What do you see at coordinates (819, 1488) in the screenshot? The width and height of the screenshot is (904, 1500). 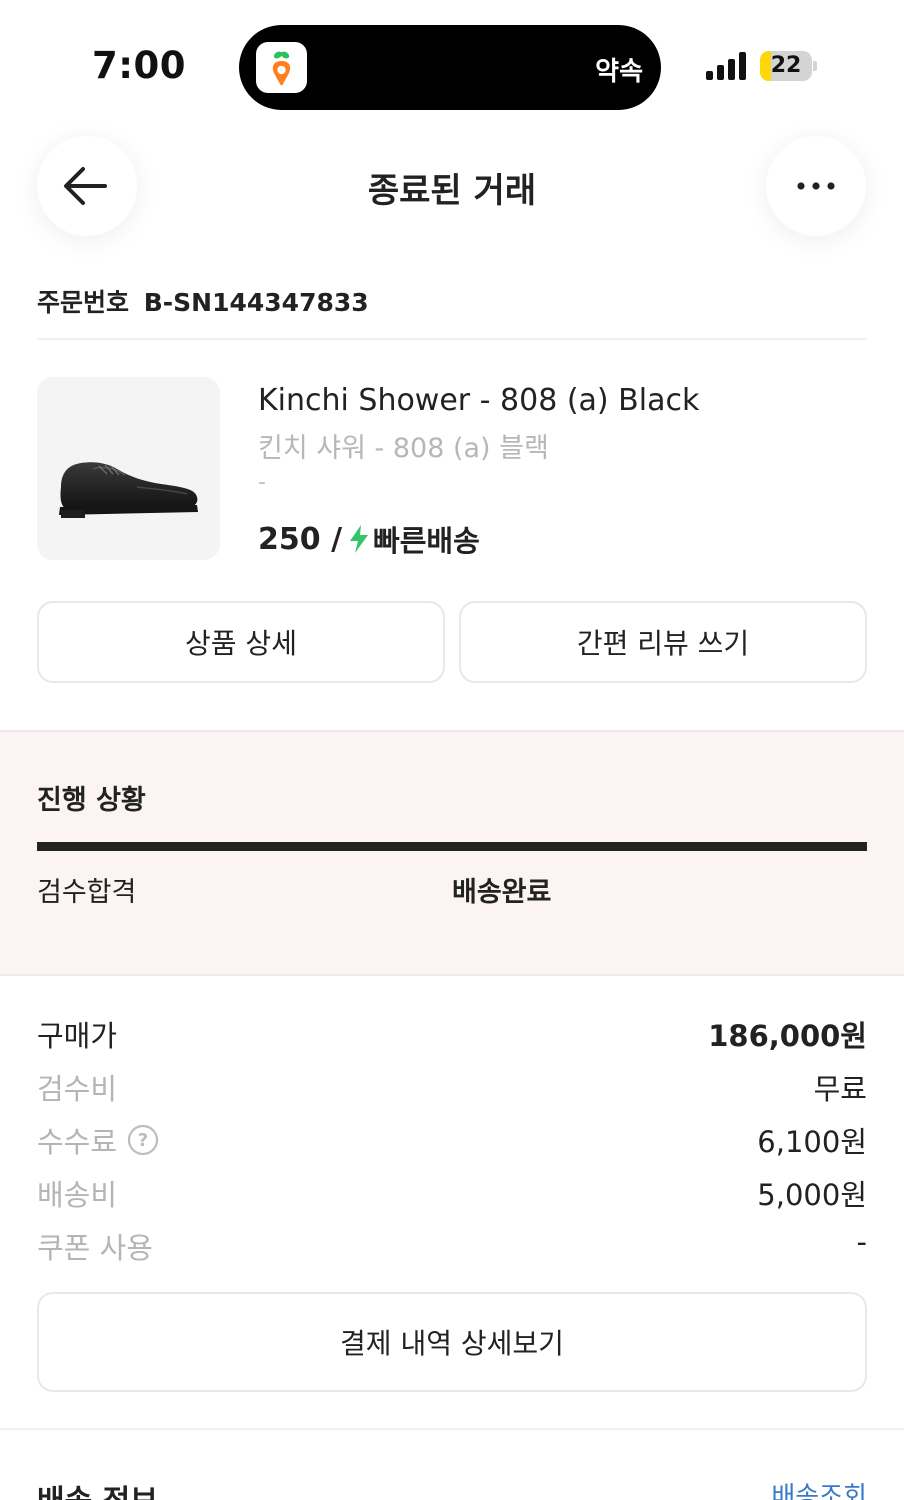 I see `track-shipping-link: 배송조회` at bounding box center [819, 1488].